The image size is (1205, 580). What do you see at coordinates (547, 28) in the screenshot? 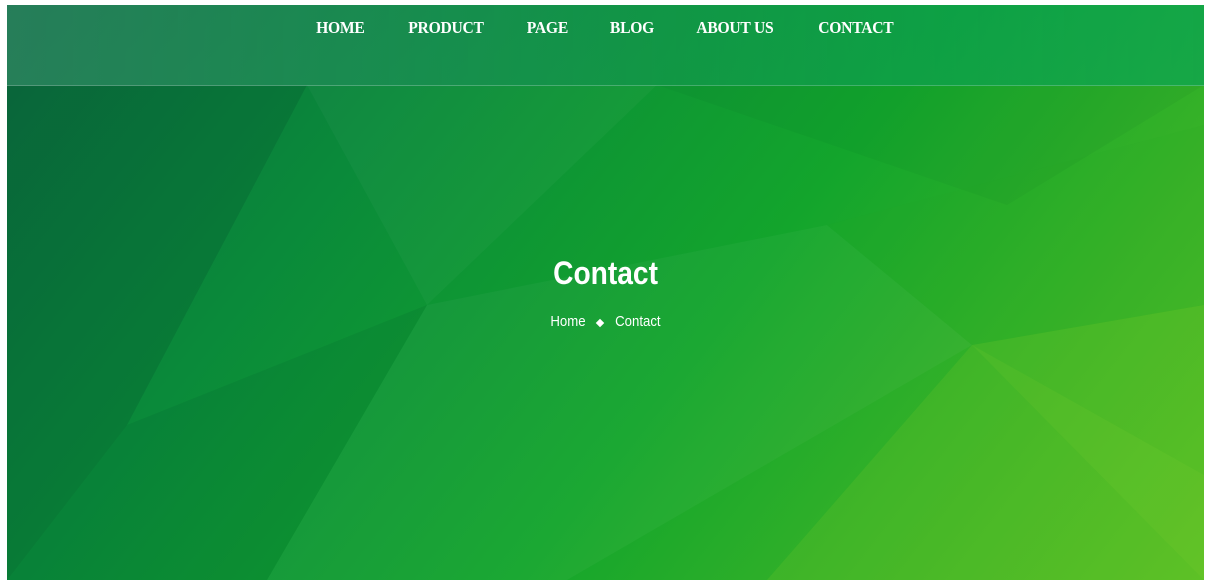
I see `nav-item-page: PAGE` at bounding box center [547, 28].